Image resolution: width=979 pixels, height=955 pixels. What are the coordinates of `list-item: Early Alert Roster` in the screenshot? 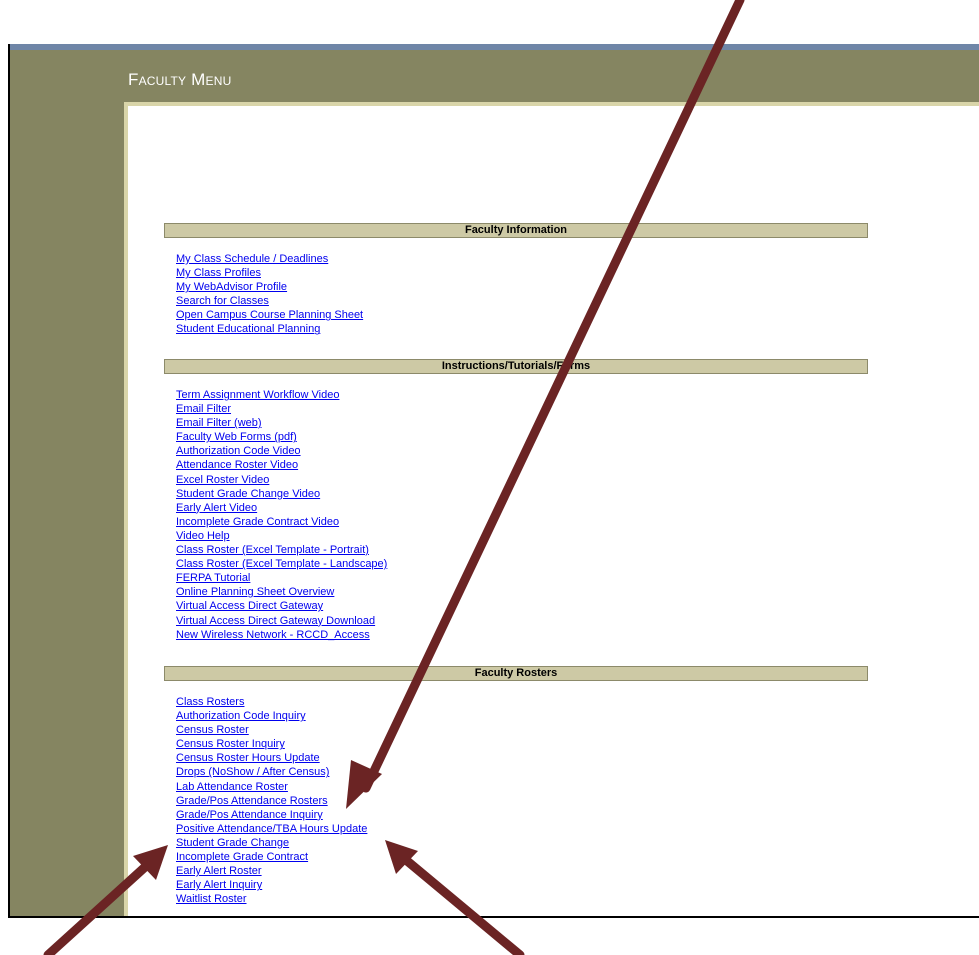 It's located at (271, 871).